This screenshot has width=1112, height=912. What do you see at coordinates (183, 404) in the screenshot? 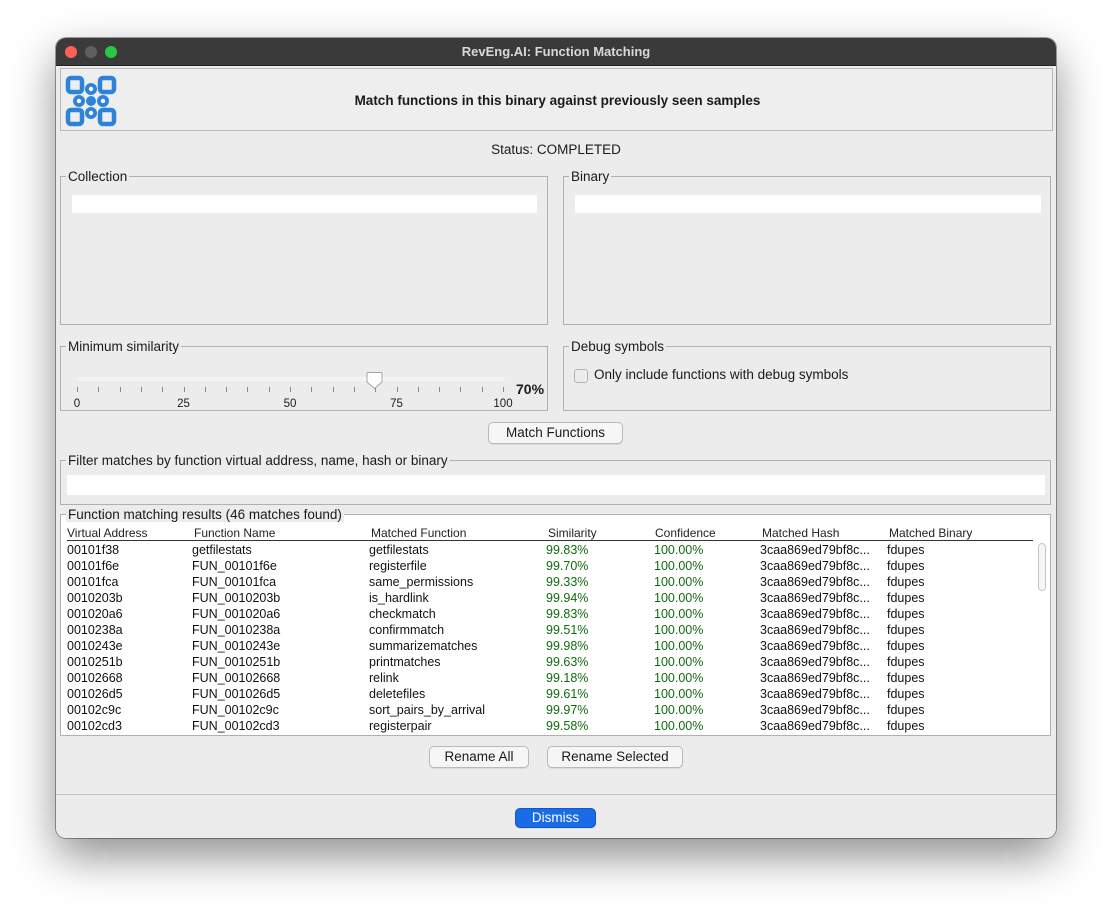
I see `slider-tick-label: 25` at bounding box center [183, 404].